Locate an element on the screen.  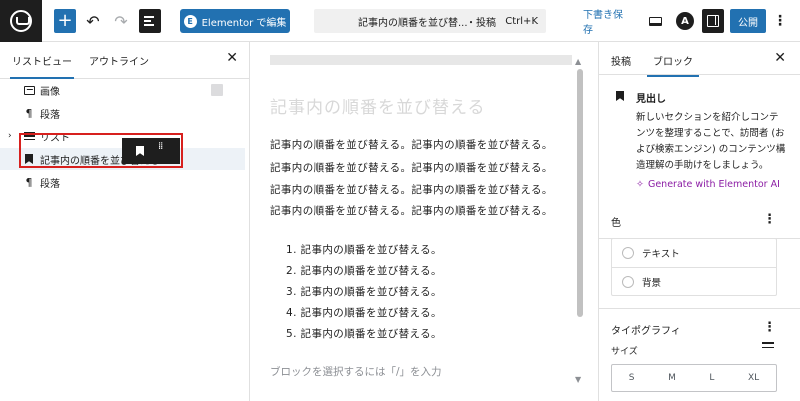
color-section-title: 色 is located at coordinates (616, 223).